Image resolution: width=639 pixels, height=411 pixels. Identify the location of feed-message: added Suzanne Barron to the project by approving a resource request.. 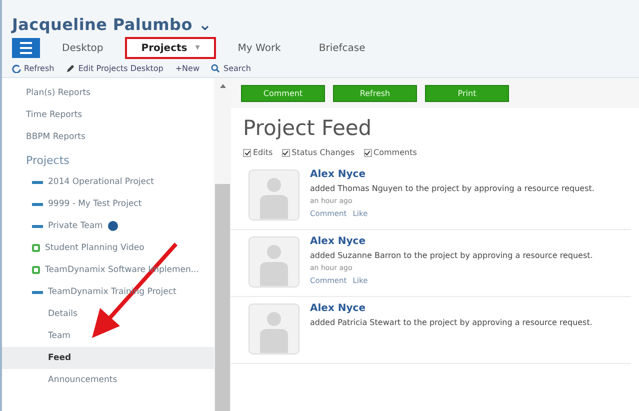
(451, 255).